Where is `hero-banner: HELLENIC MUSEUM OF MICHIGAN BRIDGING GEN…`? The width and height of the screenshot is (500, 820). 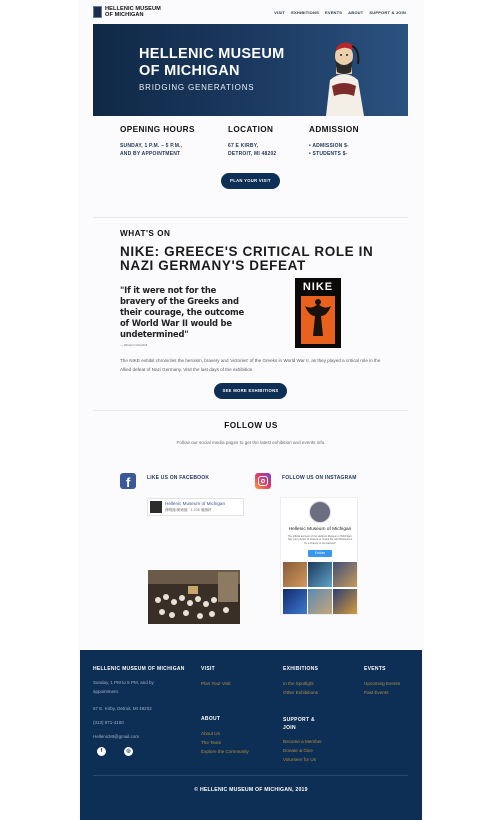
hero-banner: HELLENIC MUSEUM OF MICHIGAN BRIDGING GEN… is located at coordinates (250, 70).